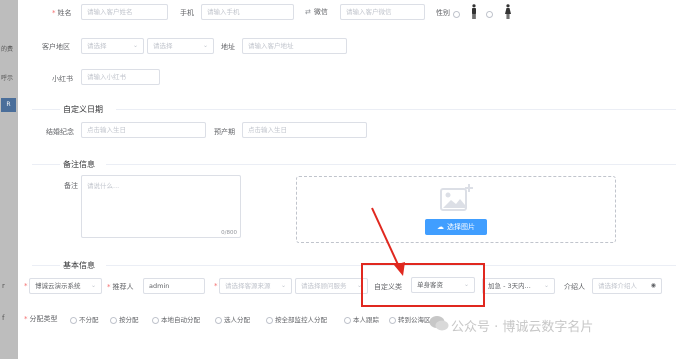  I want to click on advisor-select: 请选择顾问服务 ⌄, so click(331, 286).